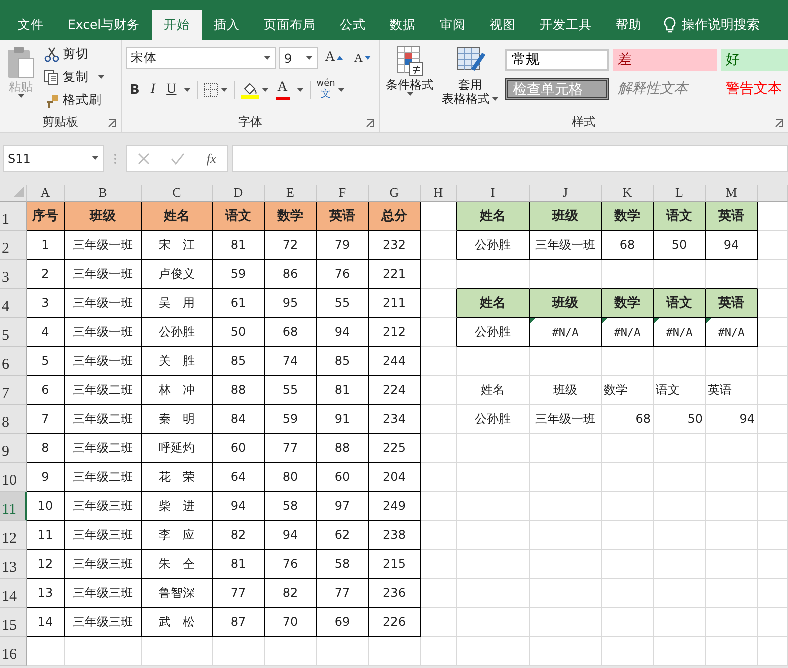 Image resolution: width=788 pixels, height=668 pixels. Describe the element at coordinates (239, 448) in the screenshot. I see `table-cell: 60` at that location.